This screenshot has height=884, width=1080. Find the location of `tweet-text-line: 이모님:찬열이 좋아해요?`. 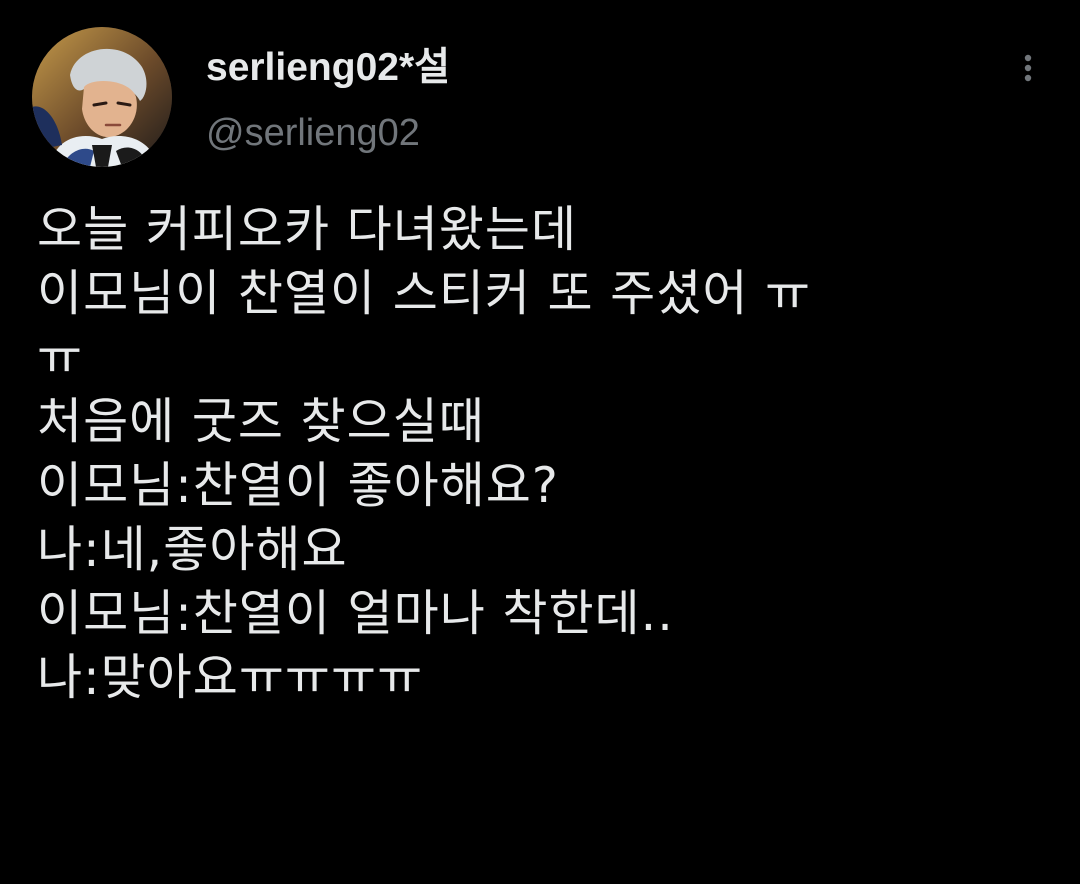

tweet-text-line: 이모님:찬열이 좋아해요? is located at coordinates (298, 485).